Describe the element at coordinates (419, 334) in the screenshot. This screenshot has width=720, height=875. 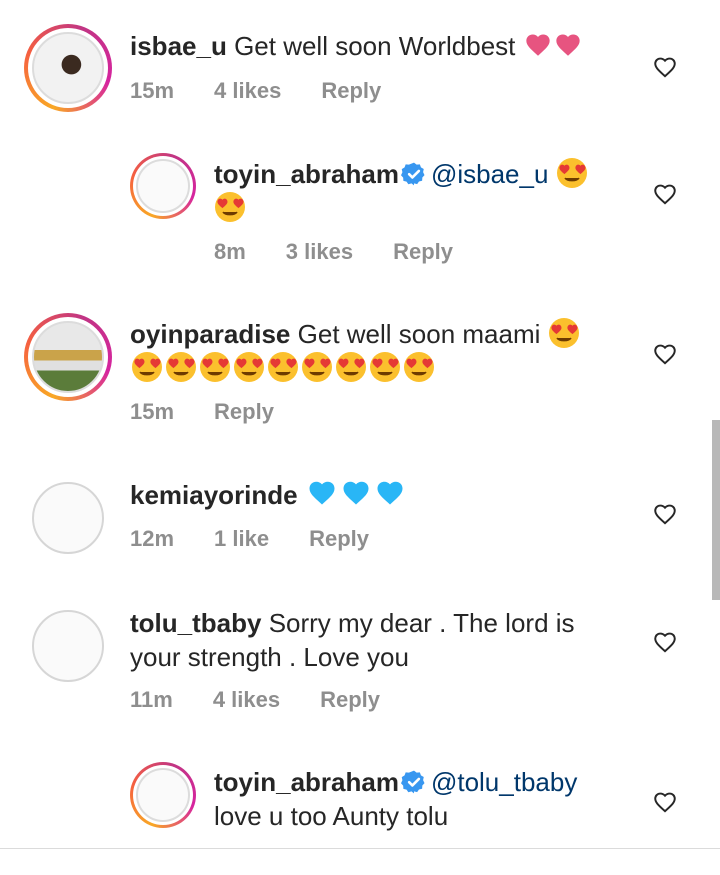
I see `comment-body: Get well soon maami` at that location.